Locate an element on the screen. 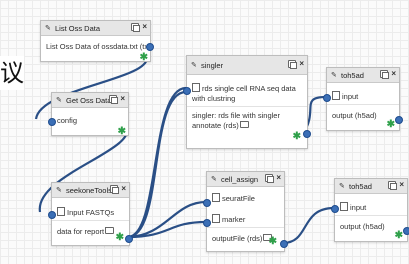  node-header: ✎ seekoneTools × is located at coordinates (90, 190).